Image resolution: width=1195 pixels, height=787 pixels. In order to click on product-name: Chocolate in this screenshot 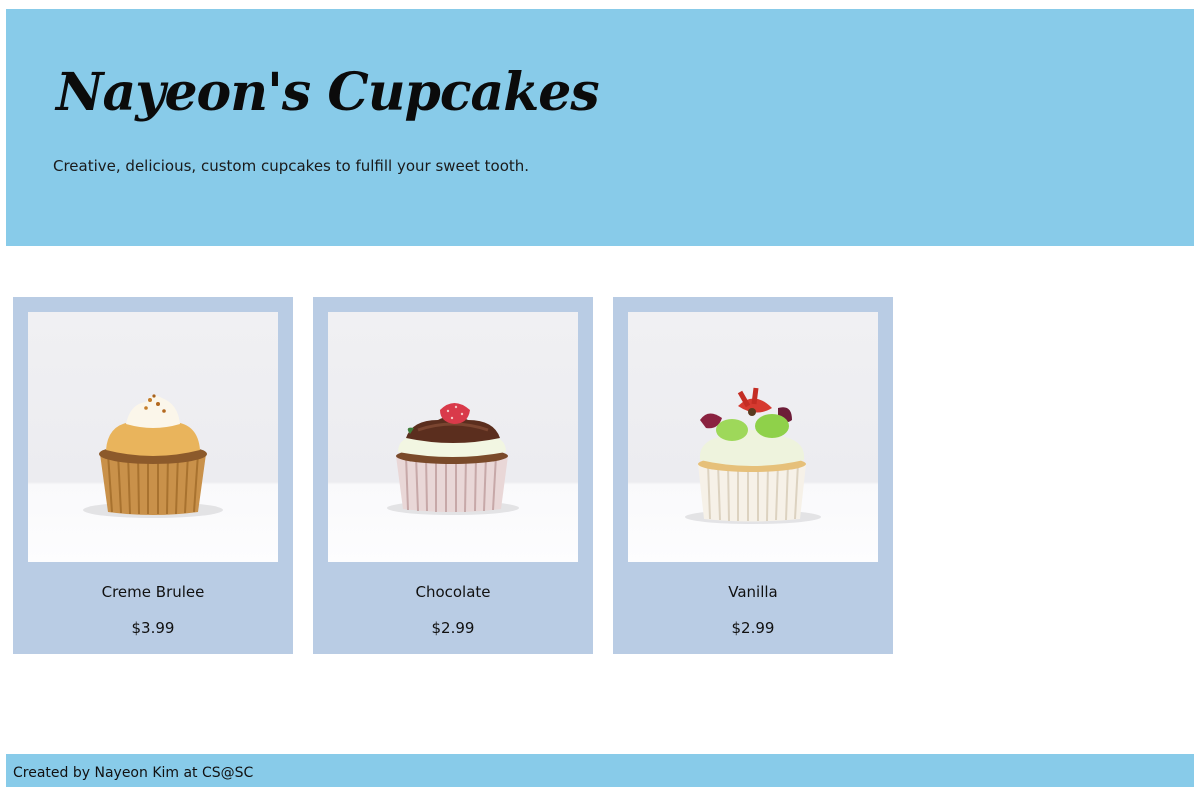, I will do `click(453, 592)`.